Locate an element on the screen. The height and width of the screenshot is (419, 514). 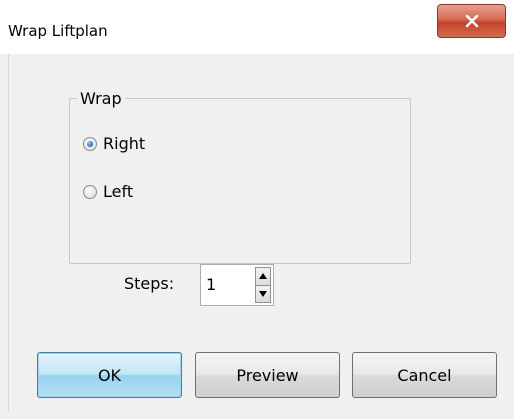
spin-down-button is located at coordinates (263, 294).